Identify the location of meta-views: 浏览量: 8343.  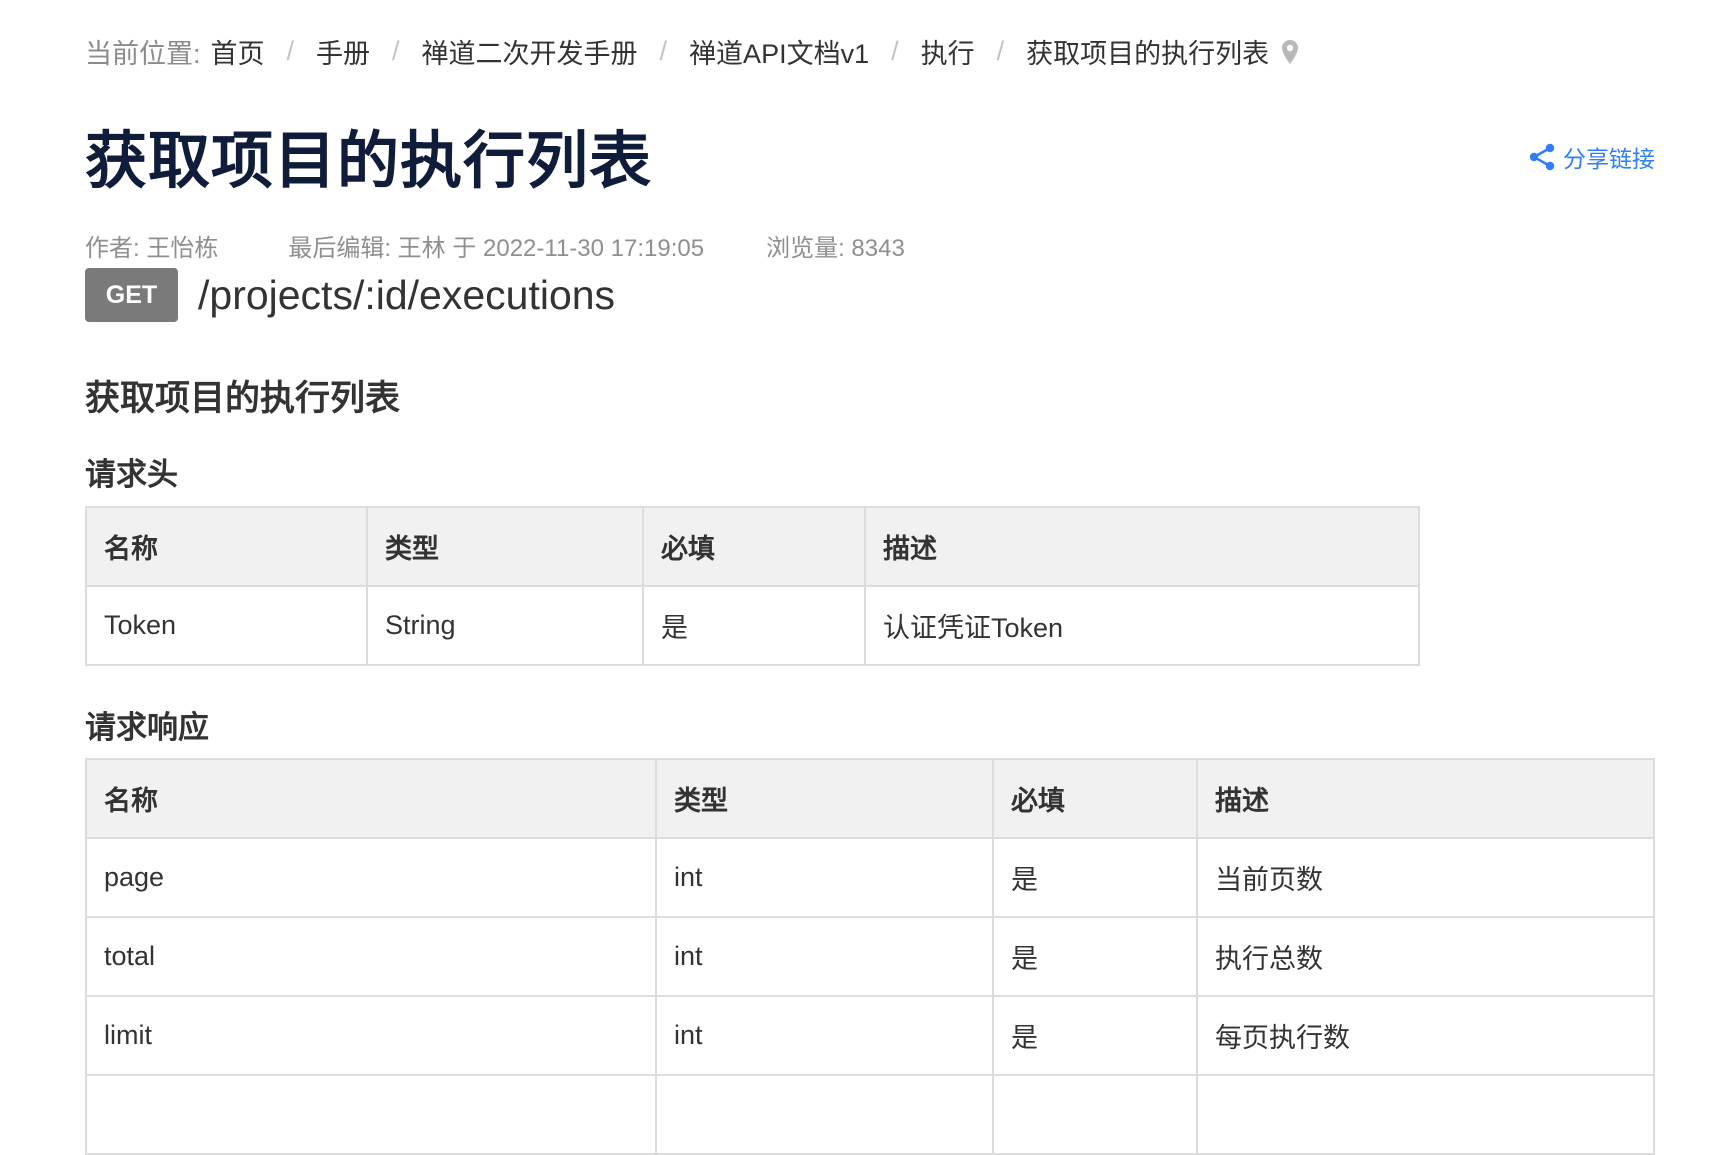
(835, 248).